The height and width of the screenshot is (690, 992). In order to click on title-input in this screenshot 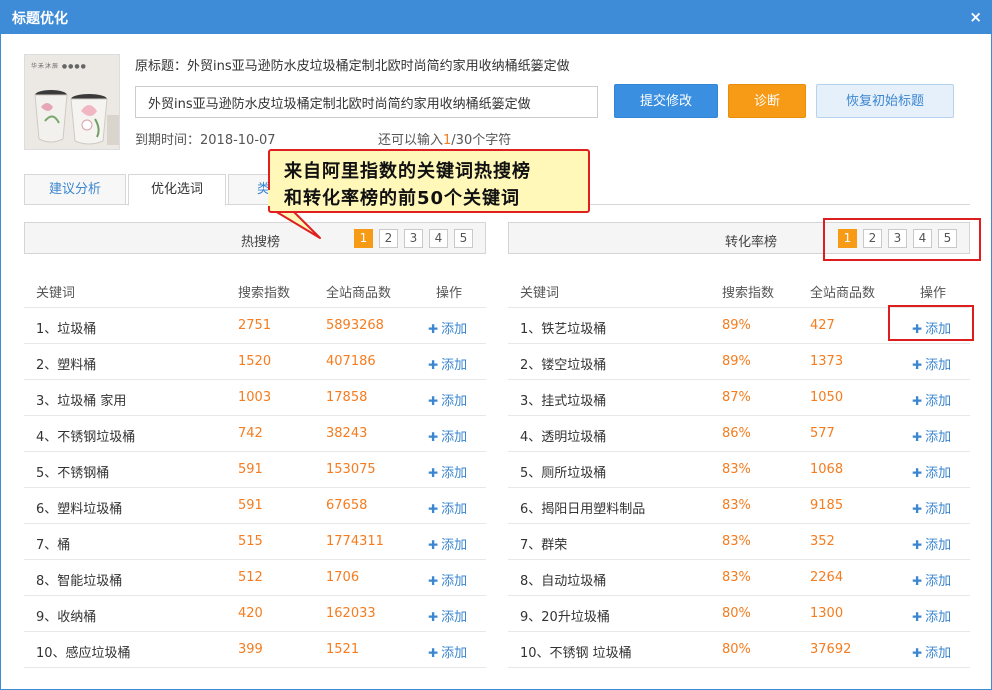, I will do `click(366, 102)`.